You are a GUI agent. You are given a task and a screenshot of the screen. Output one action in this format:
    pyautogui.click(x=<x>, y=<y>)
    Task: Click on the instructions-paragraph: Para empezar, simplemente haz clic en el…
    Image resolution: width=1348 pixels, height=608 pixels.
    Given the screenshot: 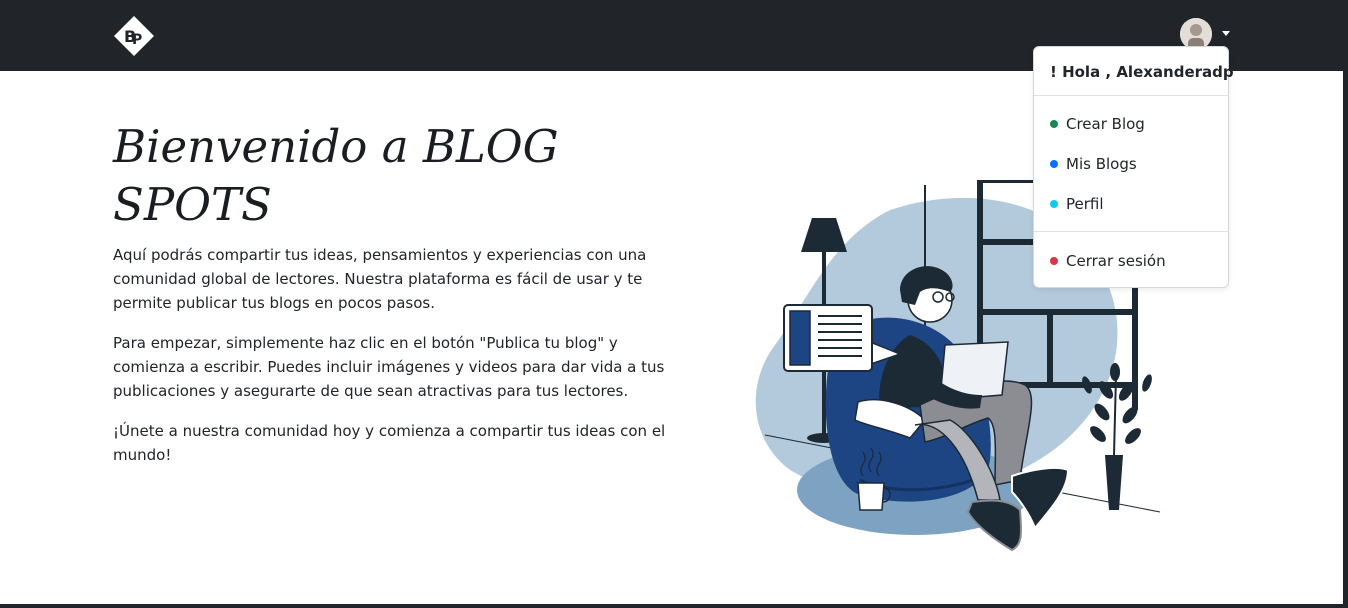 What is the action you would take?
    pyautogui.click(x=389, y=367)
    